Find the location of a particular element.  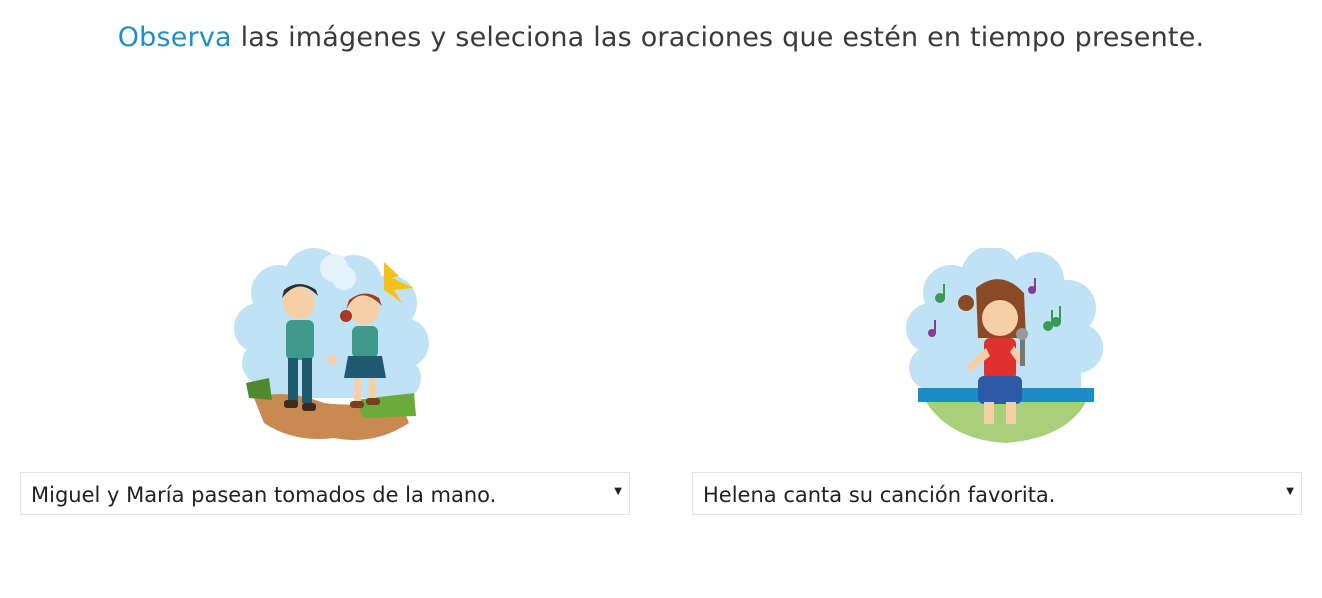

instruction-highlight: Observa is located at coordinates (174, 37).